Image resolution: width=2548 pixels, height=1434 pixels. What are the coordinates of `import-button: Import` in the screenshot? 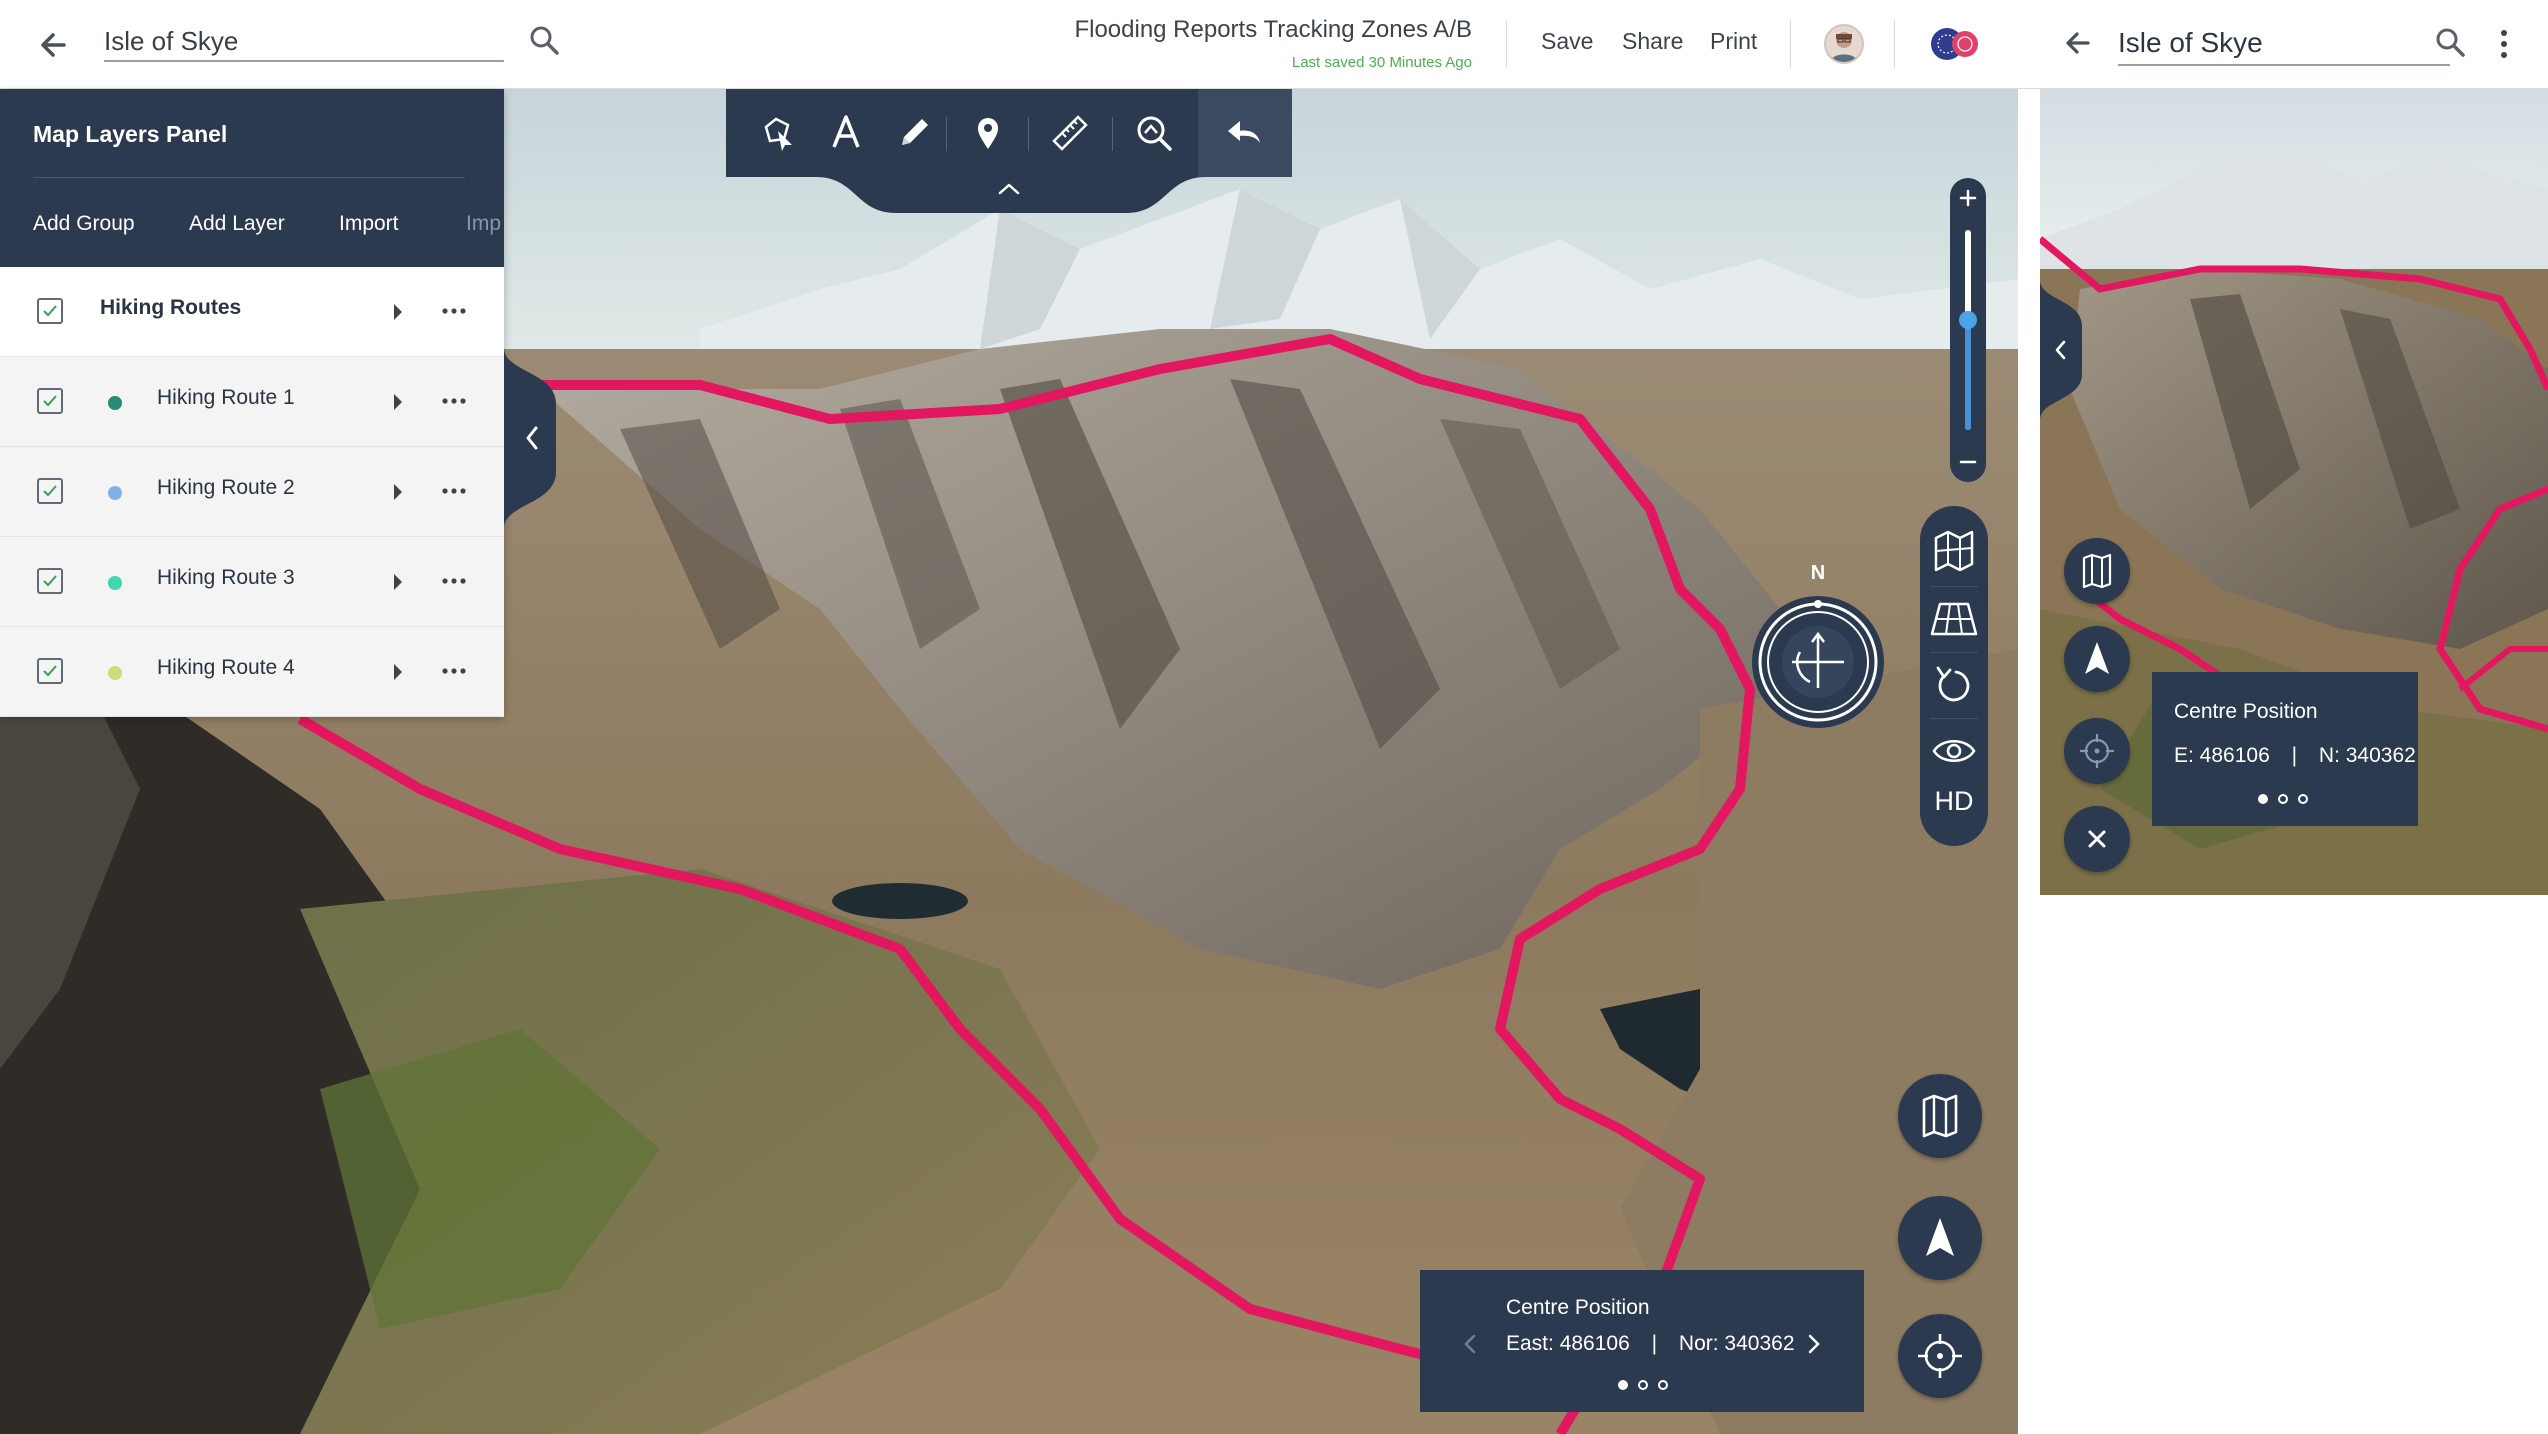 It's located at (369, 224).